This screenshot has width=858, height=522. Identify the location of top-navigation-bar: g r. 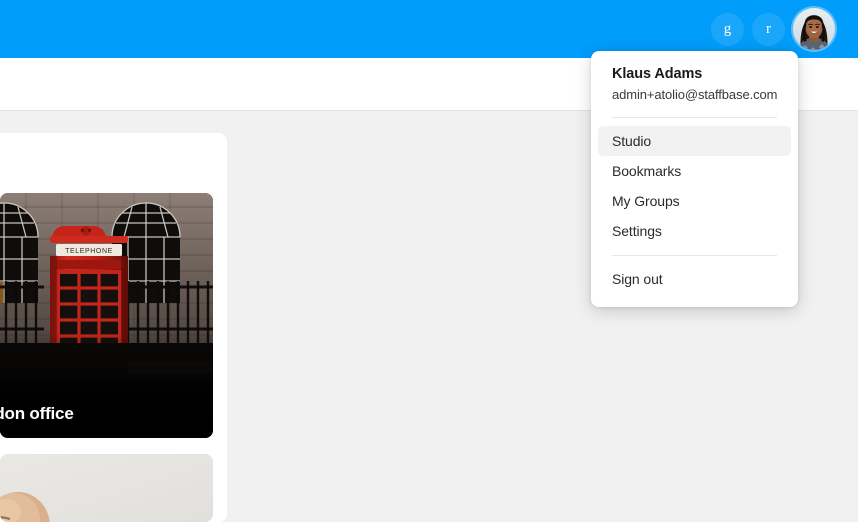
(429, 29).